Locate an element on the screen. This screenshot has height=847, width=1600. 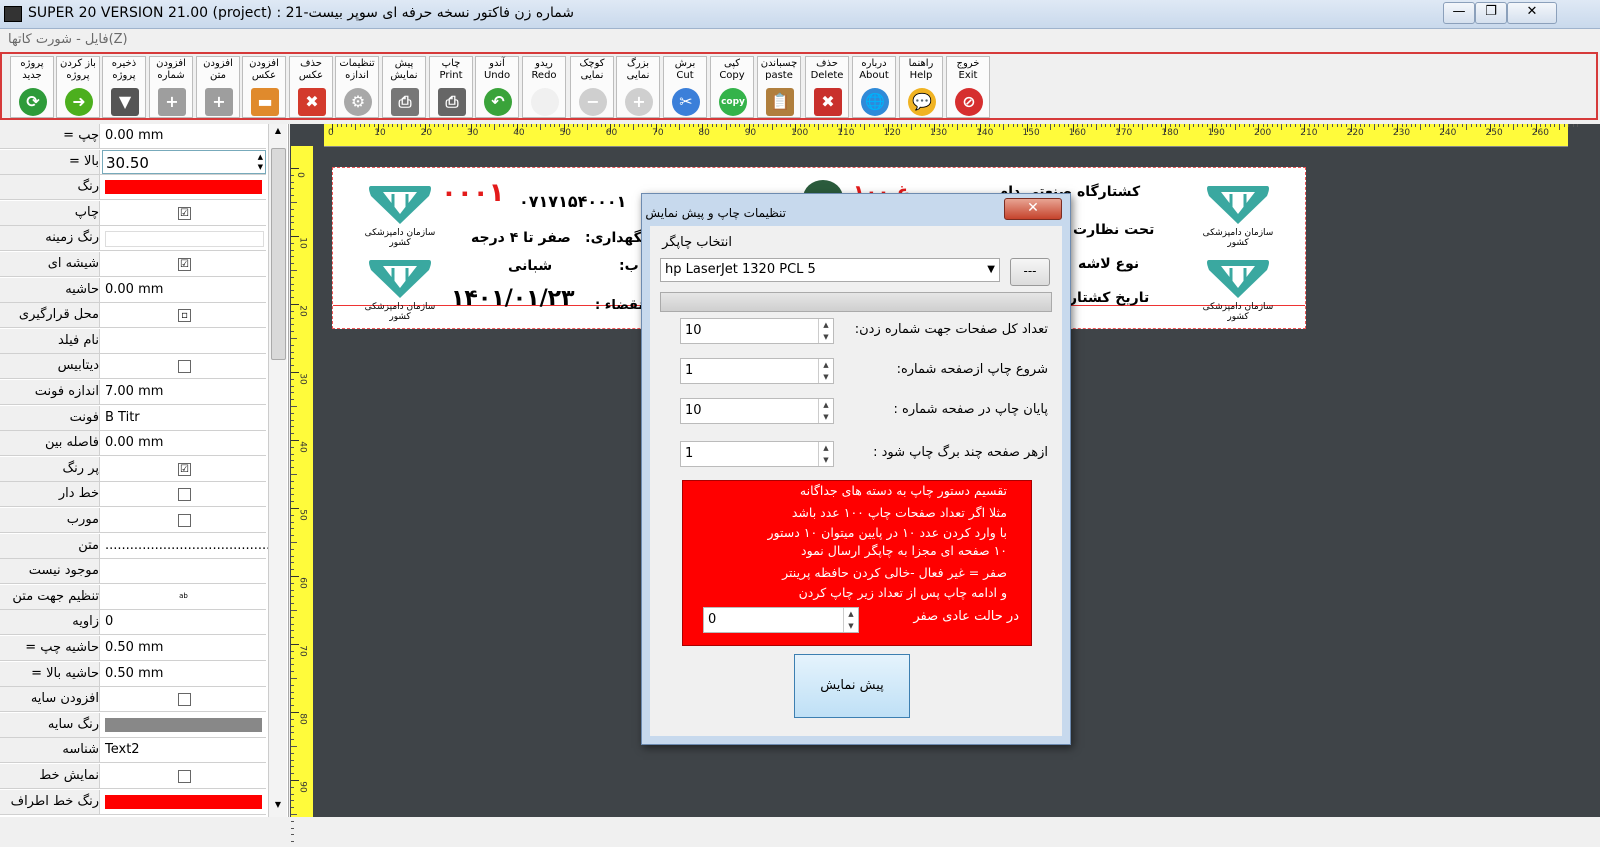
property-row: بالا = 30.50 ▲ ▼ is located at coordinates (133, 162).